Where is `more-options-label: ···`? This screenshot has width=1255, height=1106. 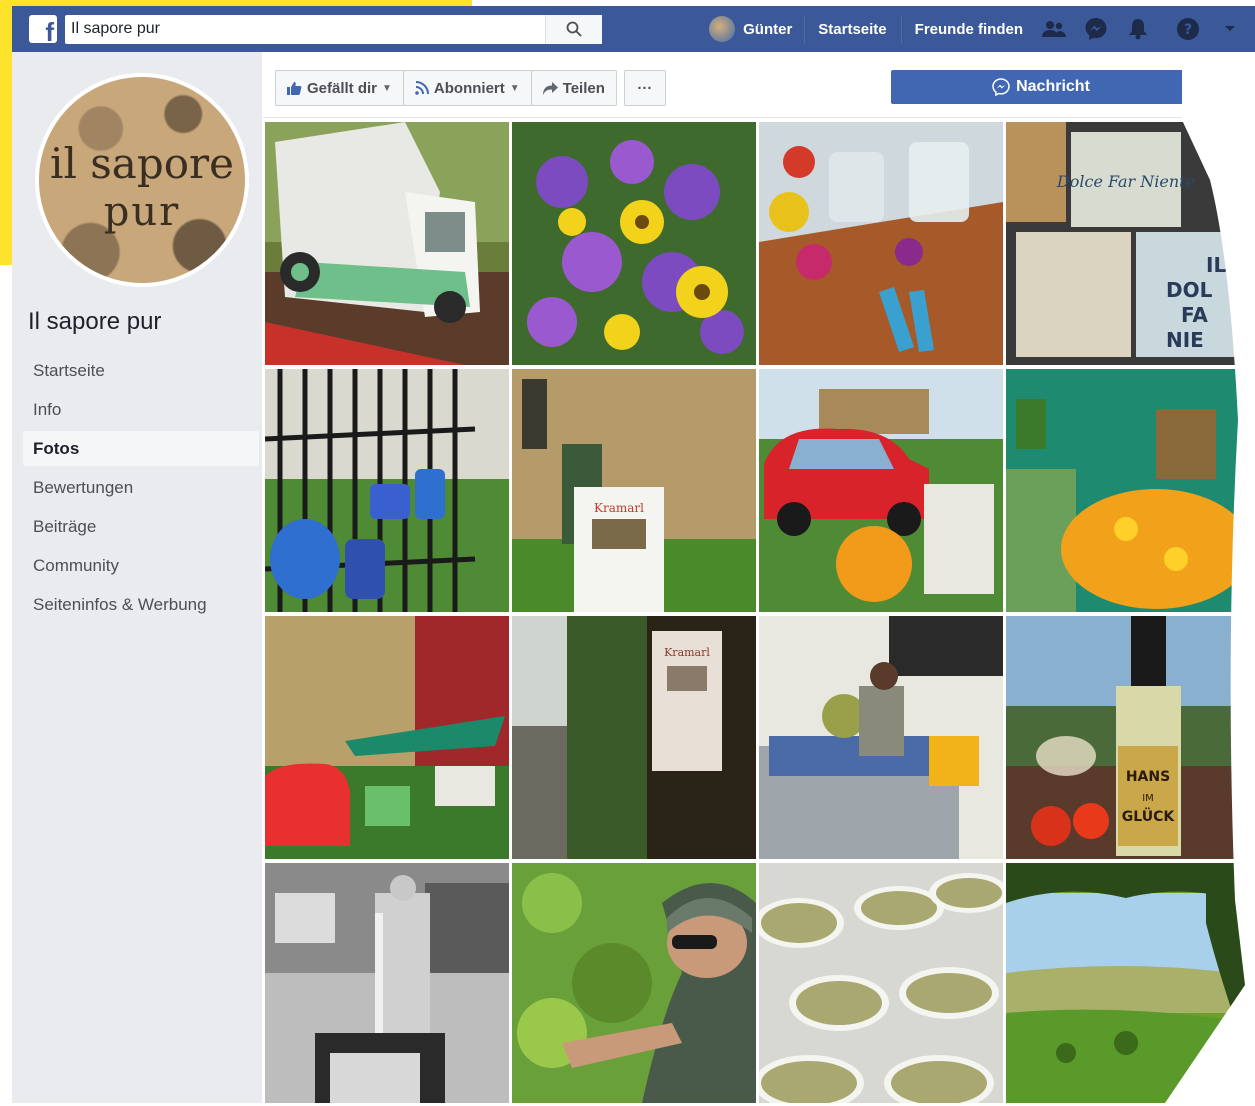
more-options-label: ··· is located at coordinates (645, 88).